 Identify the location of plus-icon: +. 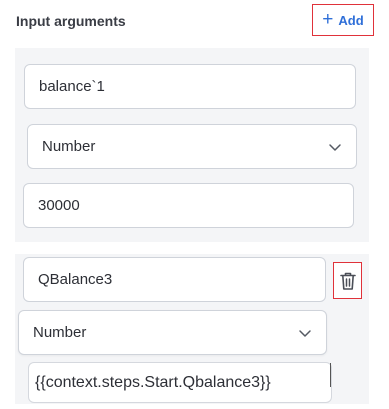
(328, 19).